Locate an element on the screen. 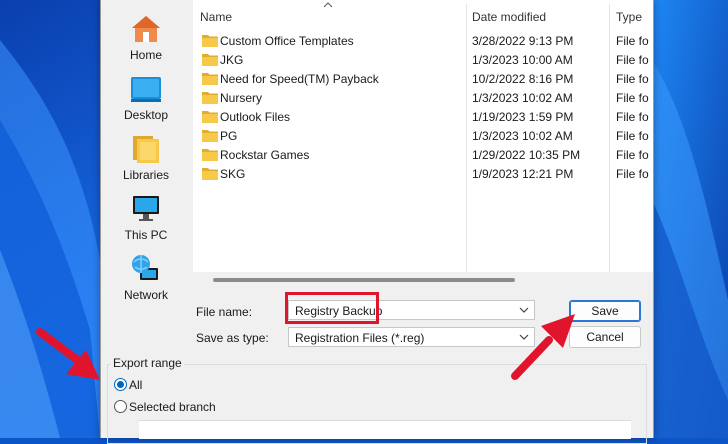 Image resolution: width=728 pixels, height=444 pixels. table-row: PG 1/3/2023 10:02 AM File fo is located at coordinates (423, 135).